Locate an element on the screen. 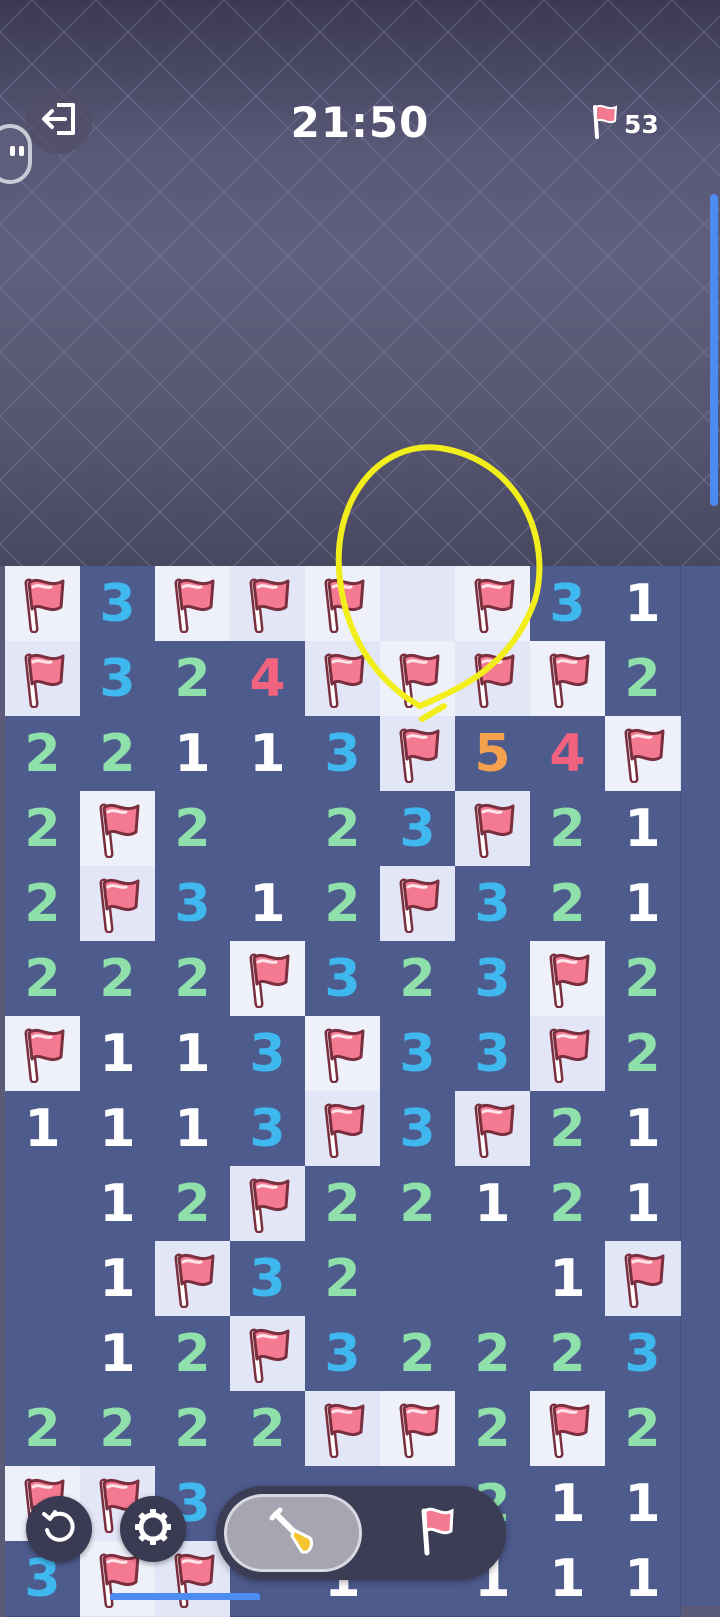  number-cell: 5 is located at coordinates (493, 754).